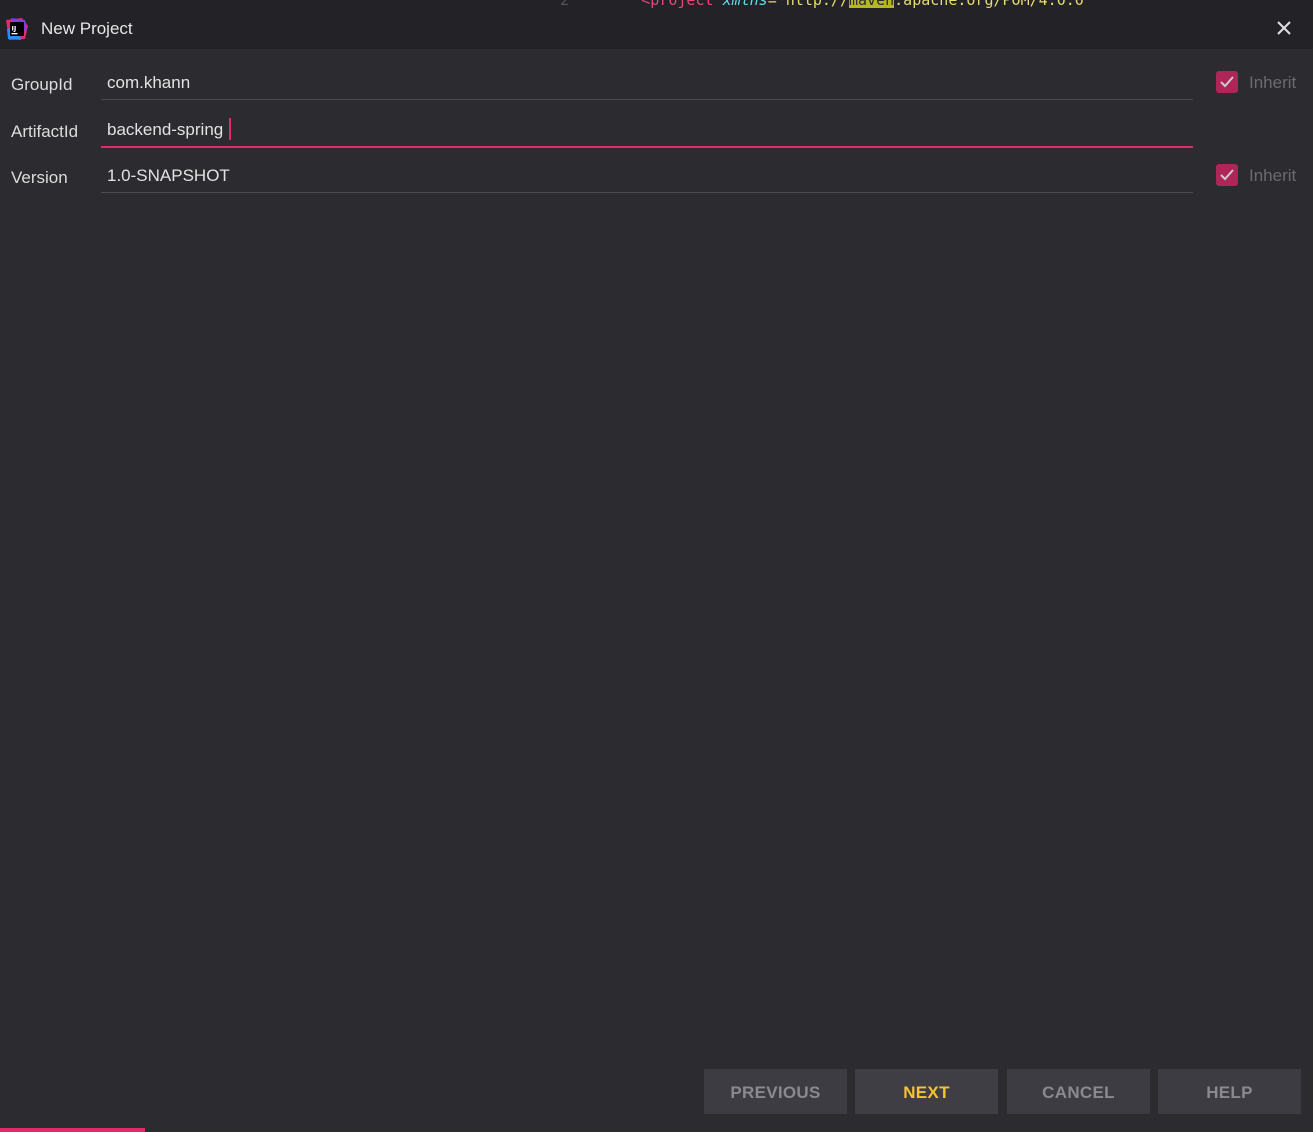  Describe the element at coordinates (1273, 82) in the screenshot. I see `group-id-inherit-label: Inherit` at that location.